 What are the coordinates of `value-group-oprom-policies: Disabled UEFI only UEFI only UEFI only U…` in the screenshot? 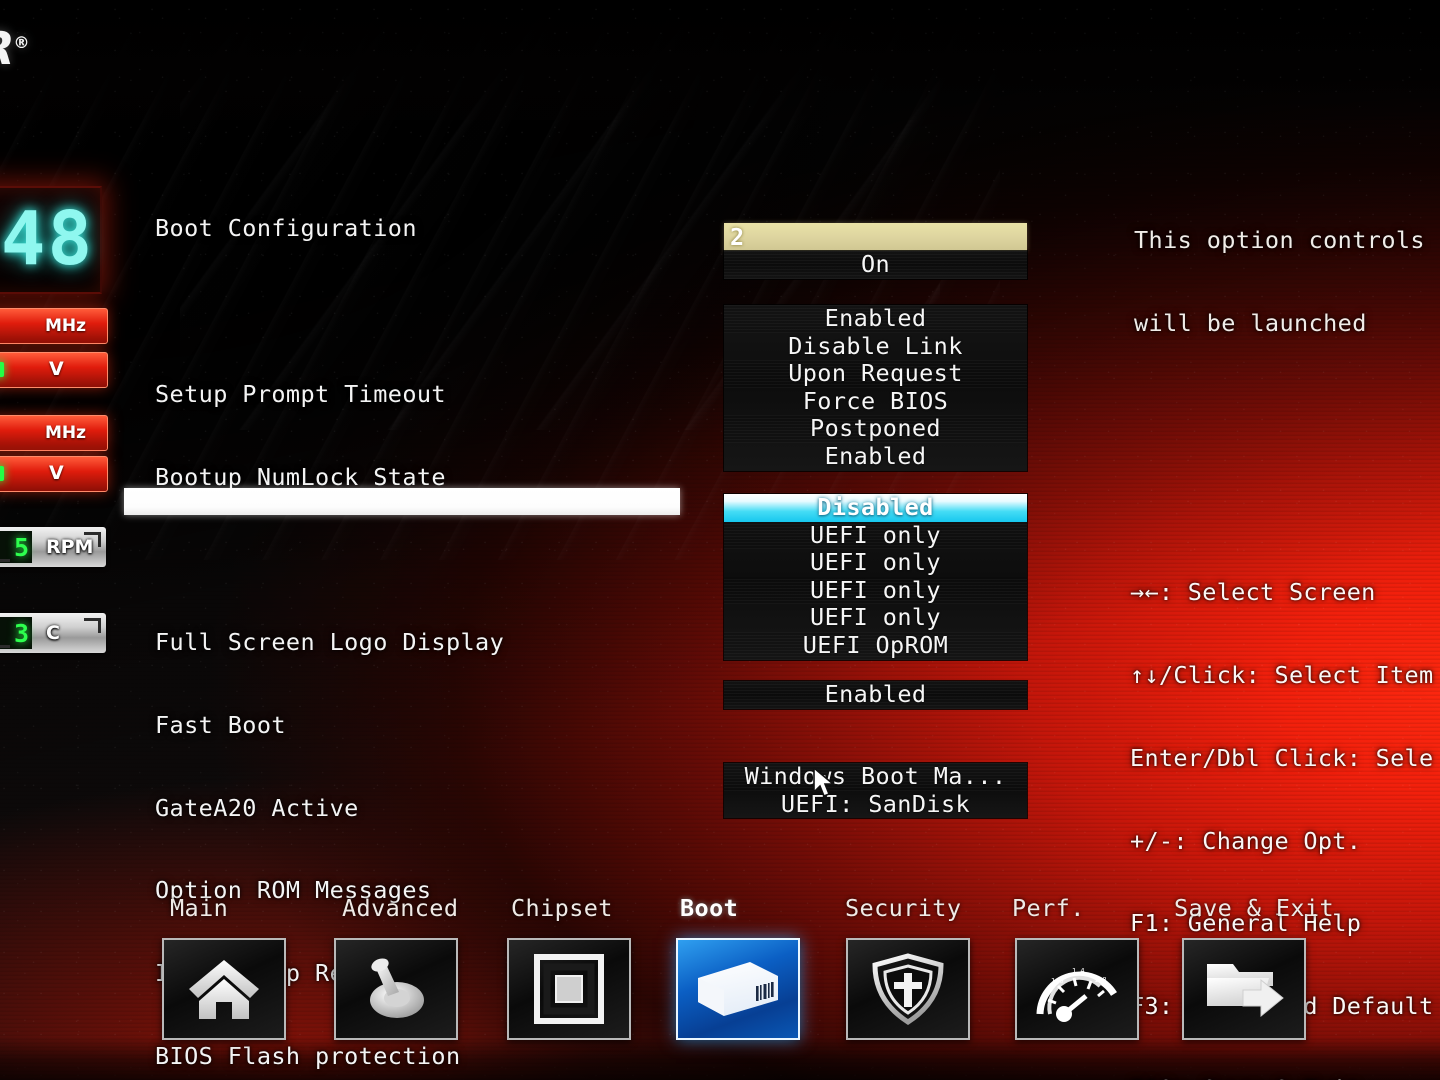 It's located at (875, 576).